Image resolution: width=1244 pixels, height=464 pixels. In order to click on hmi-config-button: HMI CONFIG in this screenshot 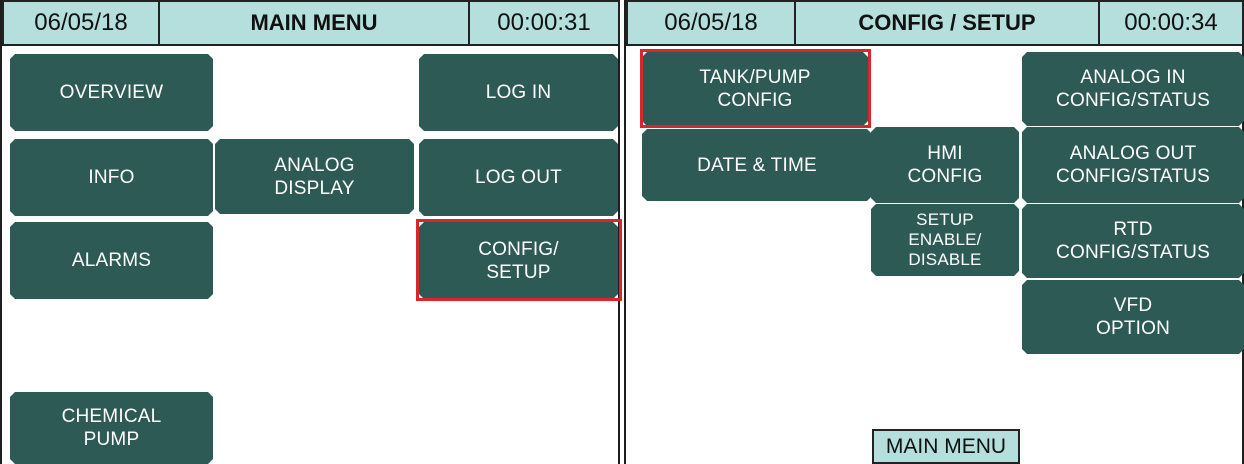, I will do `click(945, 165)`.